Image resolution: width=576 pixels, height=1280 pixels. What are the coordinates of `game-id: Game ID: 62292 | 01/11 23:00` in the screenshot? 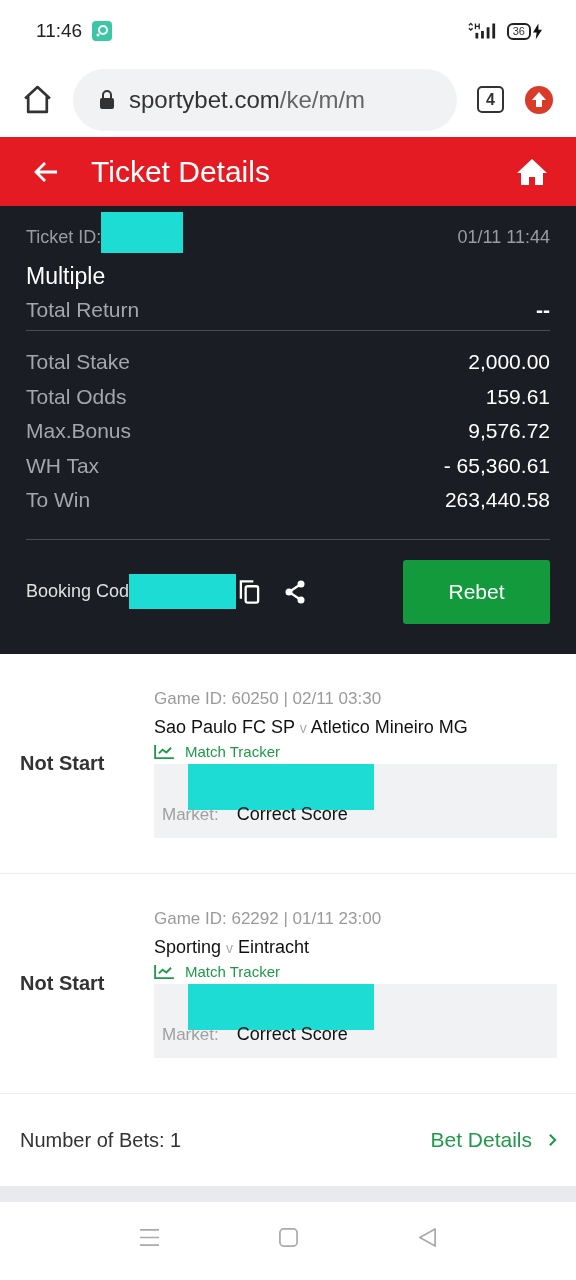 It's located at (268, 919).